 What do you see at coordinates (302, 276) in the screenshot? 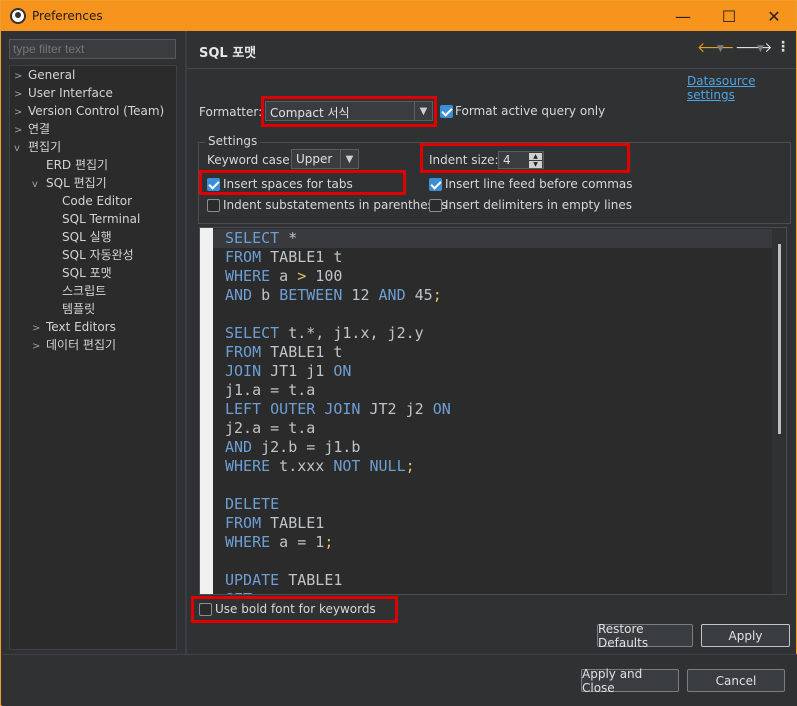
I see `sql-token: >` at bounding box center [302, 276].